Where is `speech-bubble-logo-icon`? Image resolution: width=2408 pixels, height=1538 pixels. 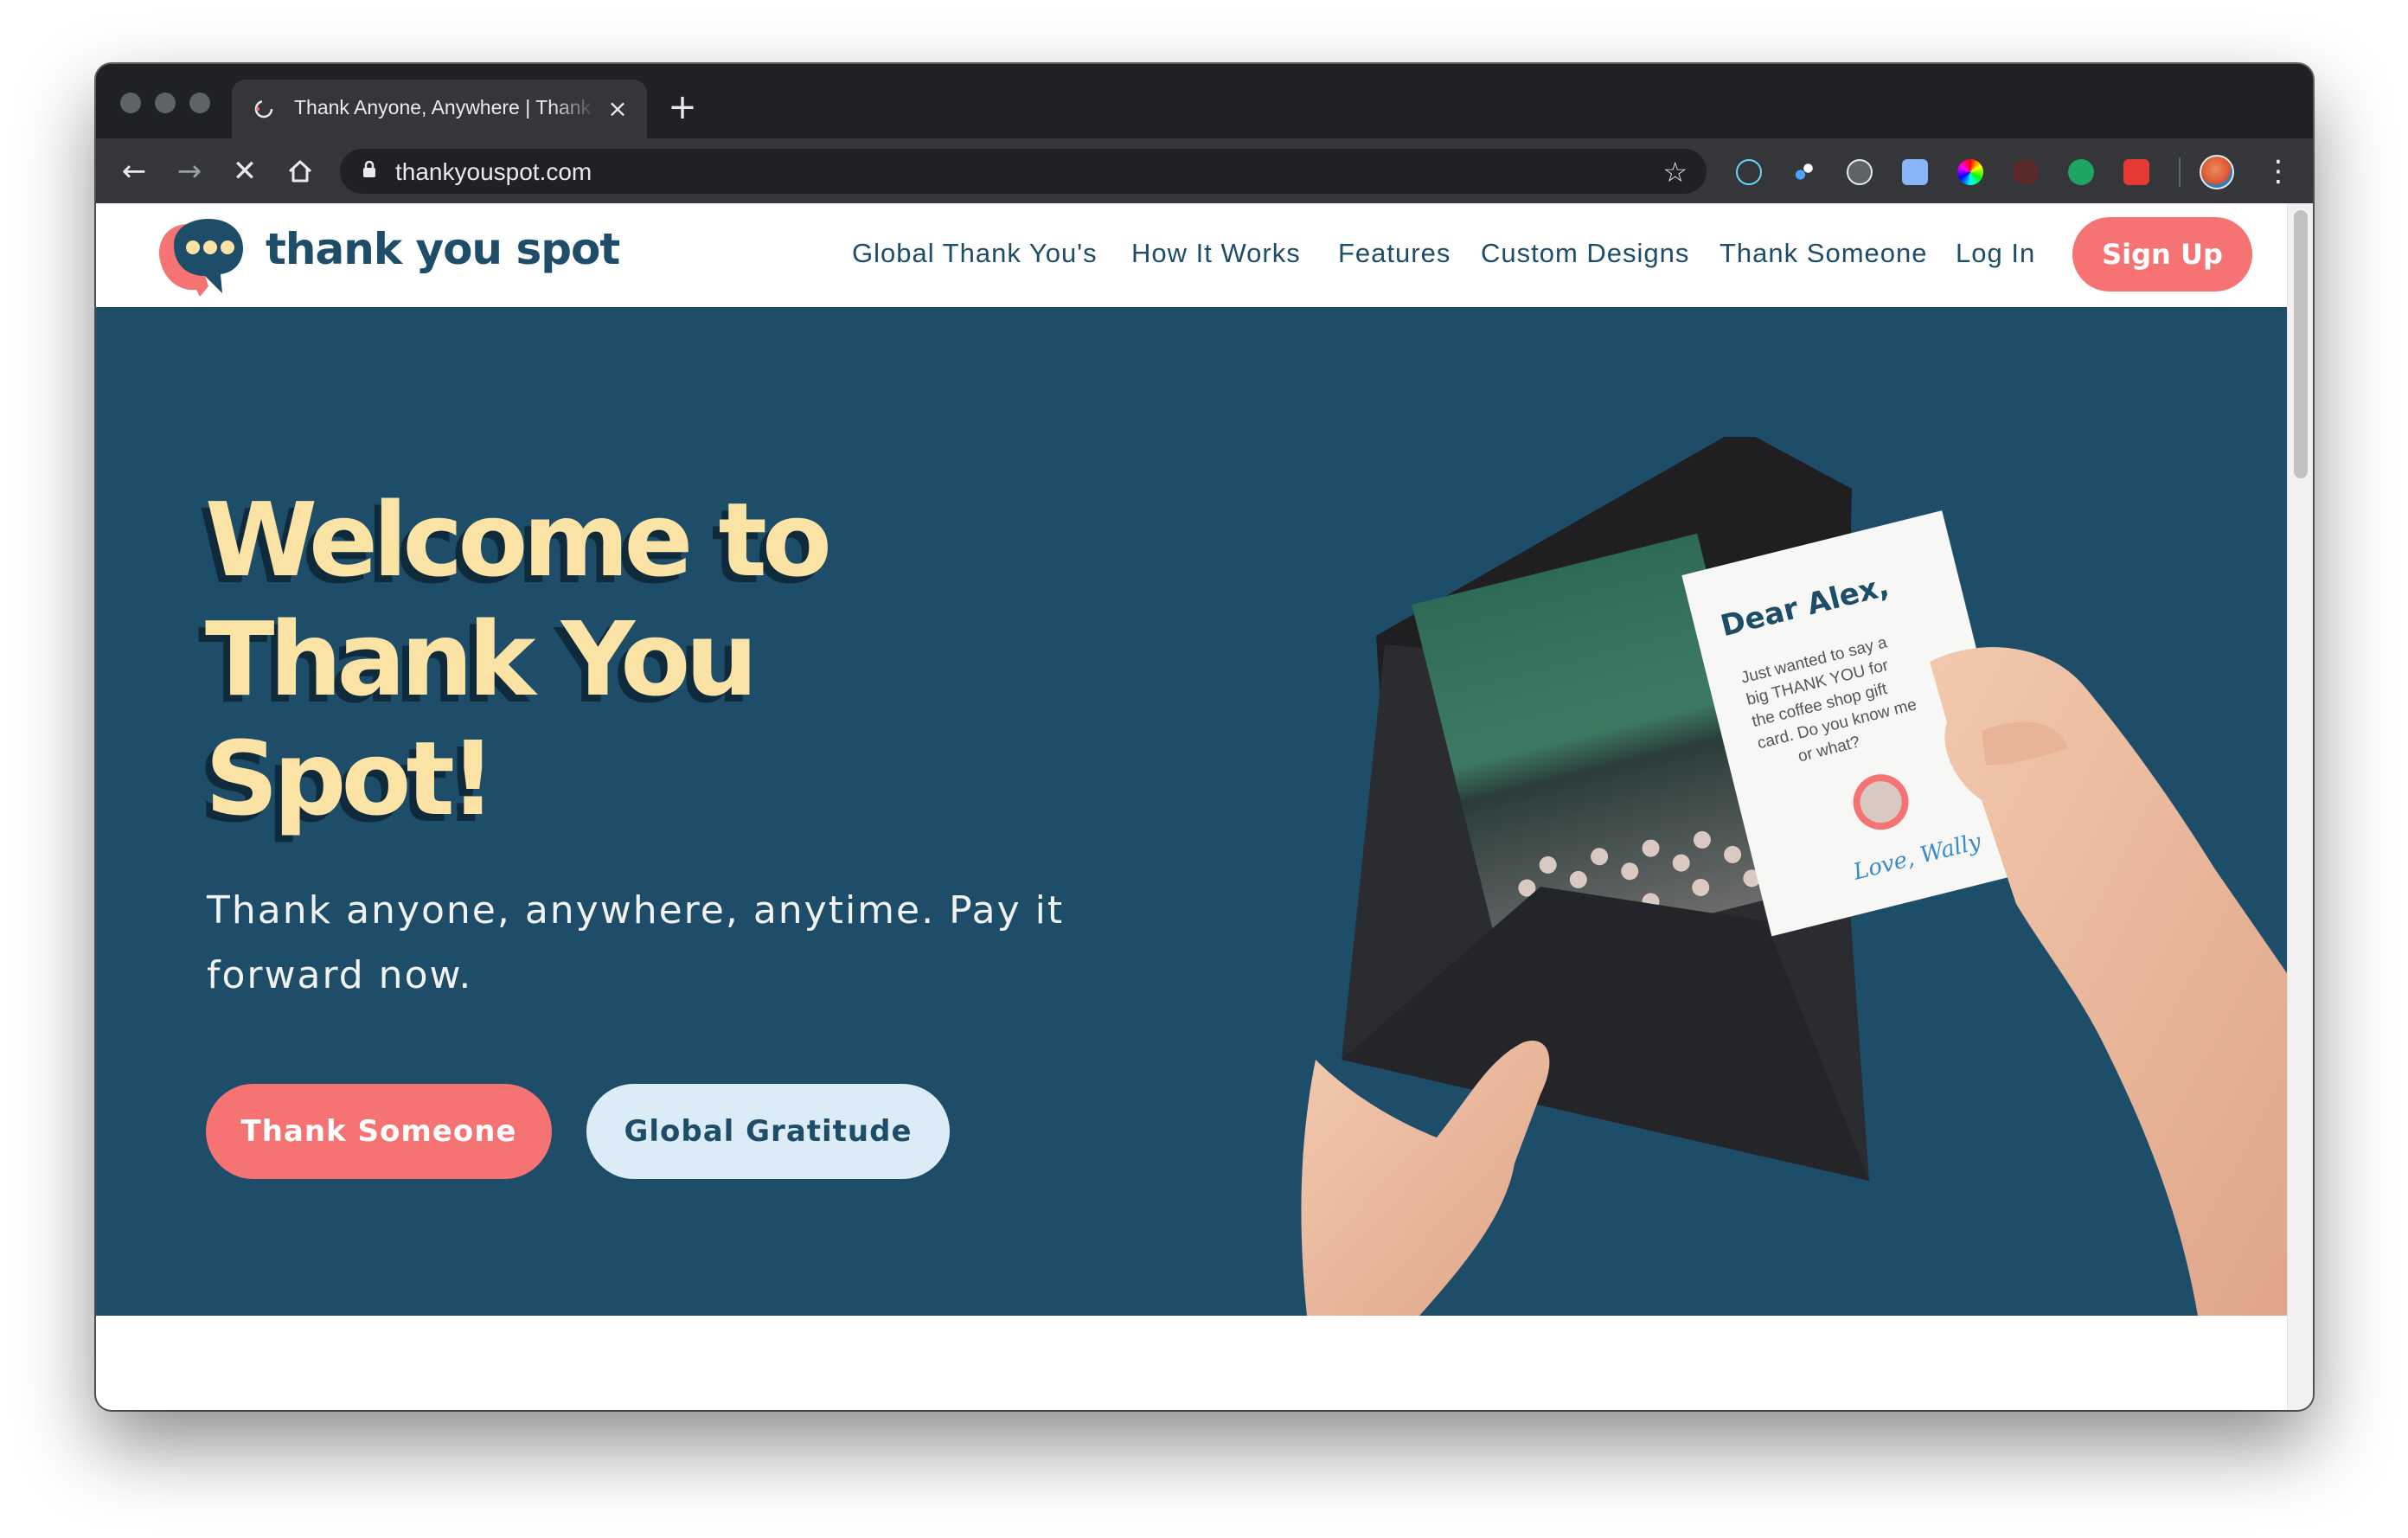 speech-bubble-logo-icon is located at coordinates (200, 257).